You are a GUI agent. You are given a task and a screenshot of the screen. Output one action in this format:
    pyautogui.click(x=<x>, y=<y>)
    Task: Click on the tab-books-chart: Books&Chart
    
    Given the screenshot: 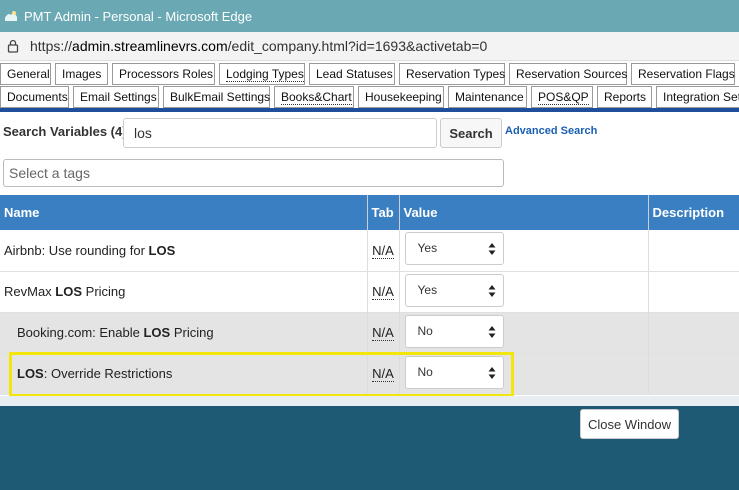 What is the action you would take?
    pyautogui.click(x=314, y=97)
    